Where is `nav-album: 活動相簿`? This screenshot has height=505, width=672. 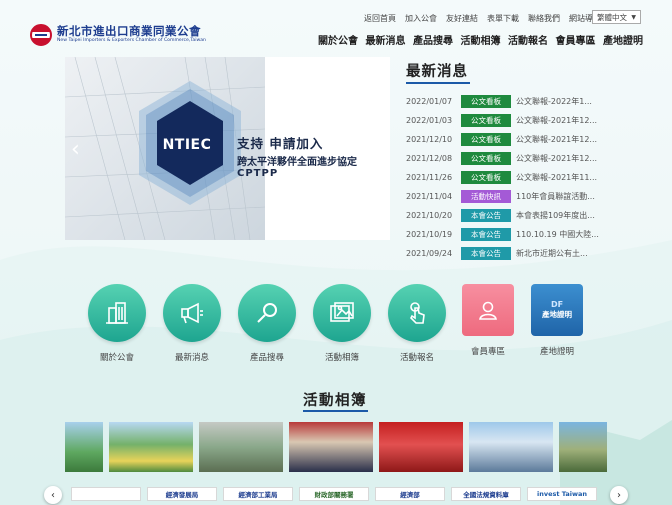
nav-album: 活動相簿 is located at coordinates (481, 39).